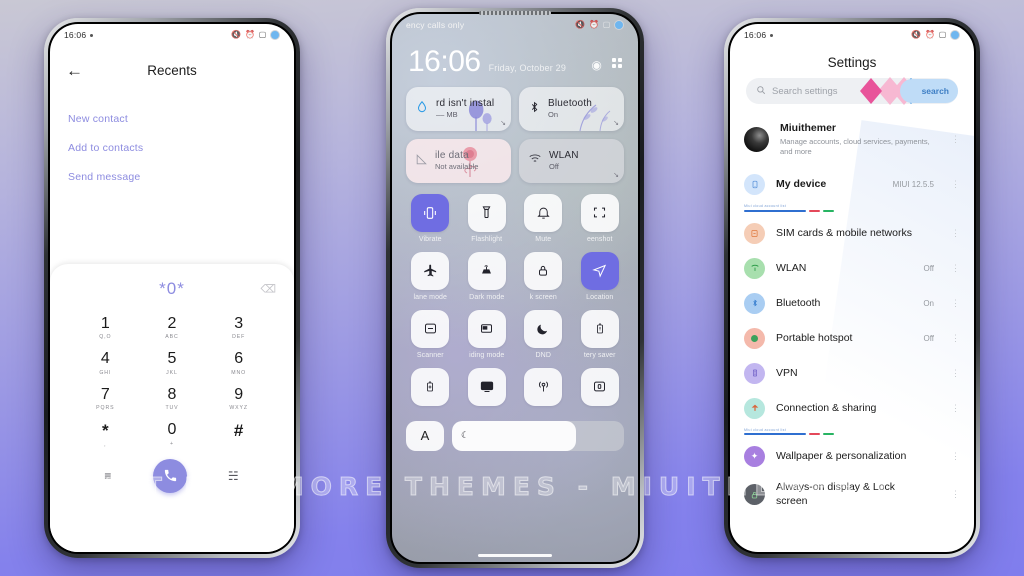  Describe the element at coordinates (425, 435) in the screenshot. I see `auto-brightness-button: A` at that location.